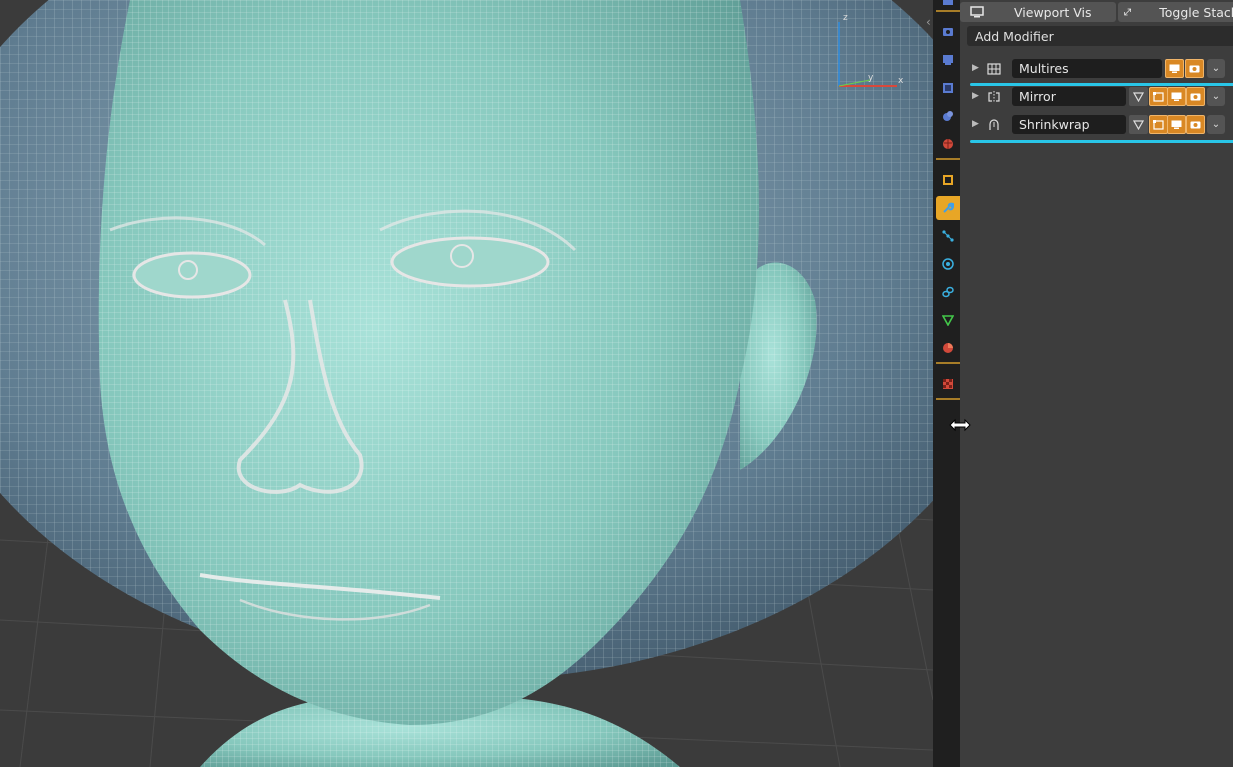  I want to click on viewport-vis-button: Viewport Vis, so click(1038, 12).